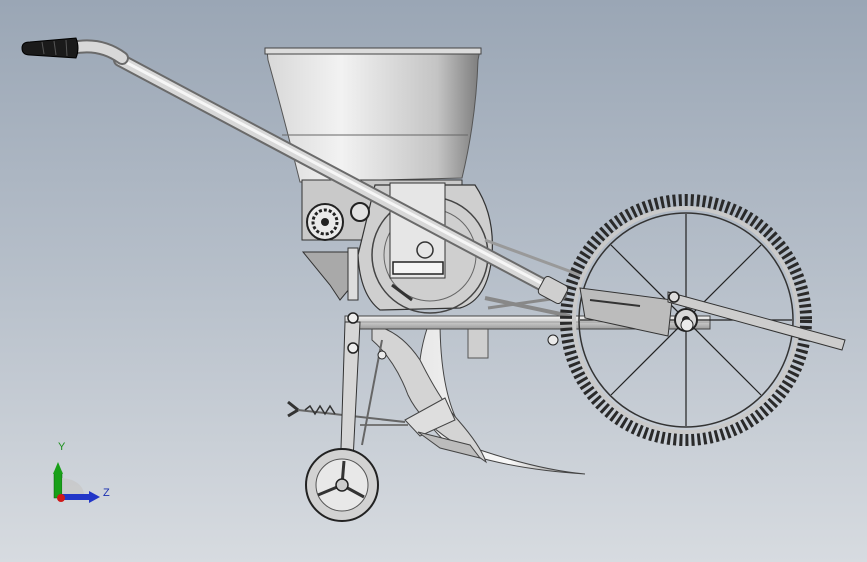 This screenshot has height=562, width=867. Describe the element at coordinates (62, 447) in the screenshot. I see `y-axis-label: Y` at that location.